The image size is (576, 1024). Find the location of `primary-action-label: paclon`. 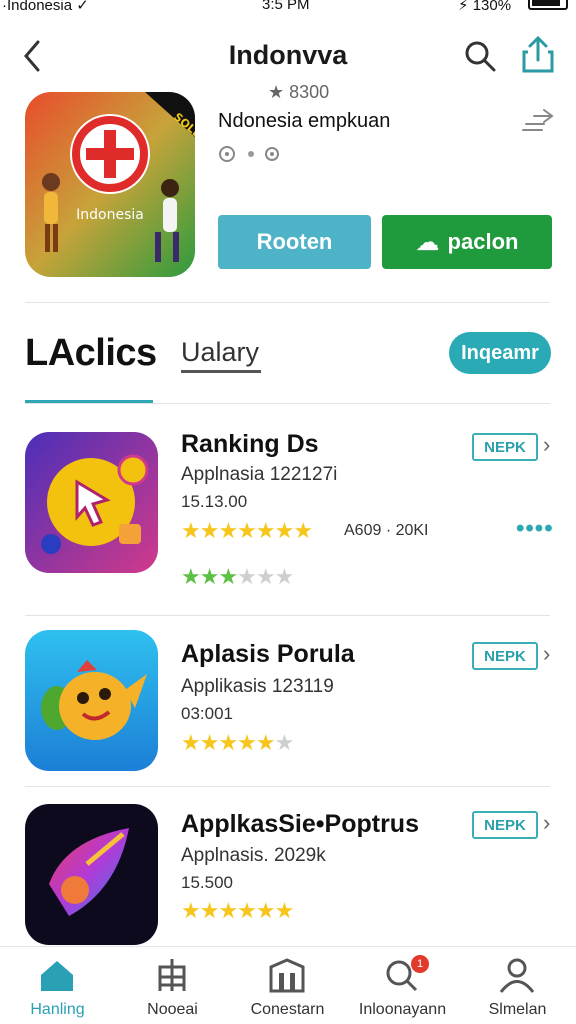

primary-action-label: paclon is located at coordinates (483, 241).